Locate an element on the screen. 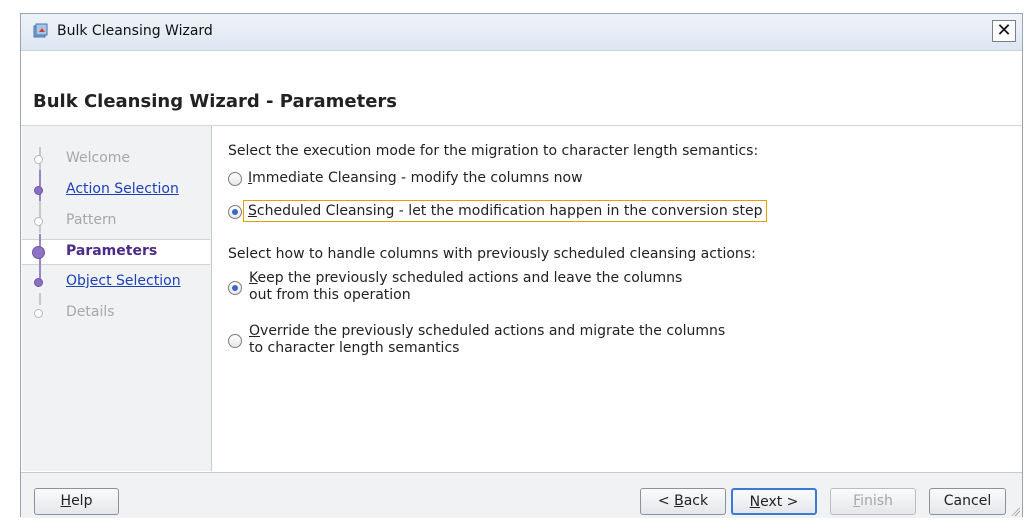  keep-previous-radio is located at coordinates (235, 288).